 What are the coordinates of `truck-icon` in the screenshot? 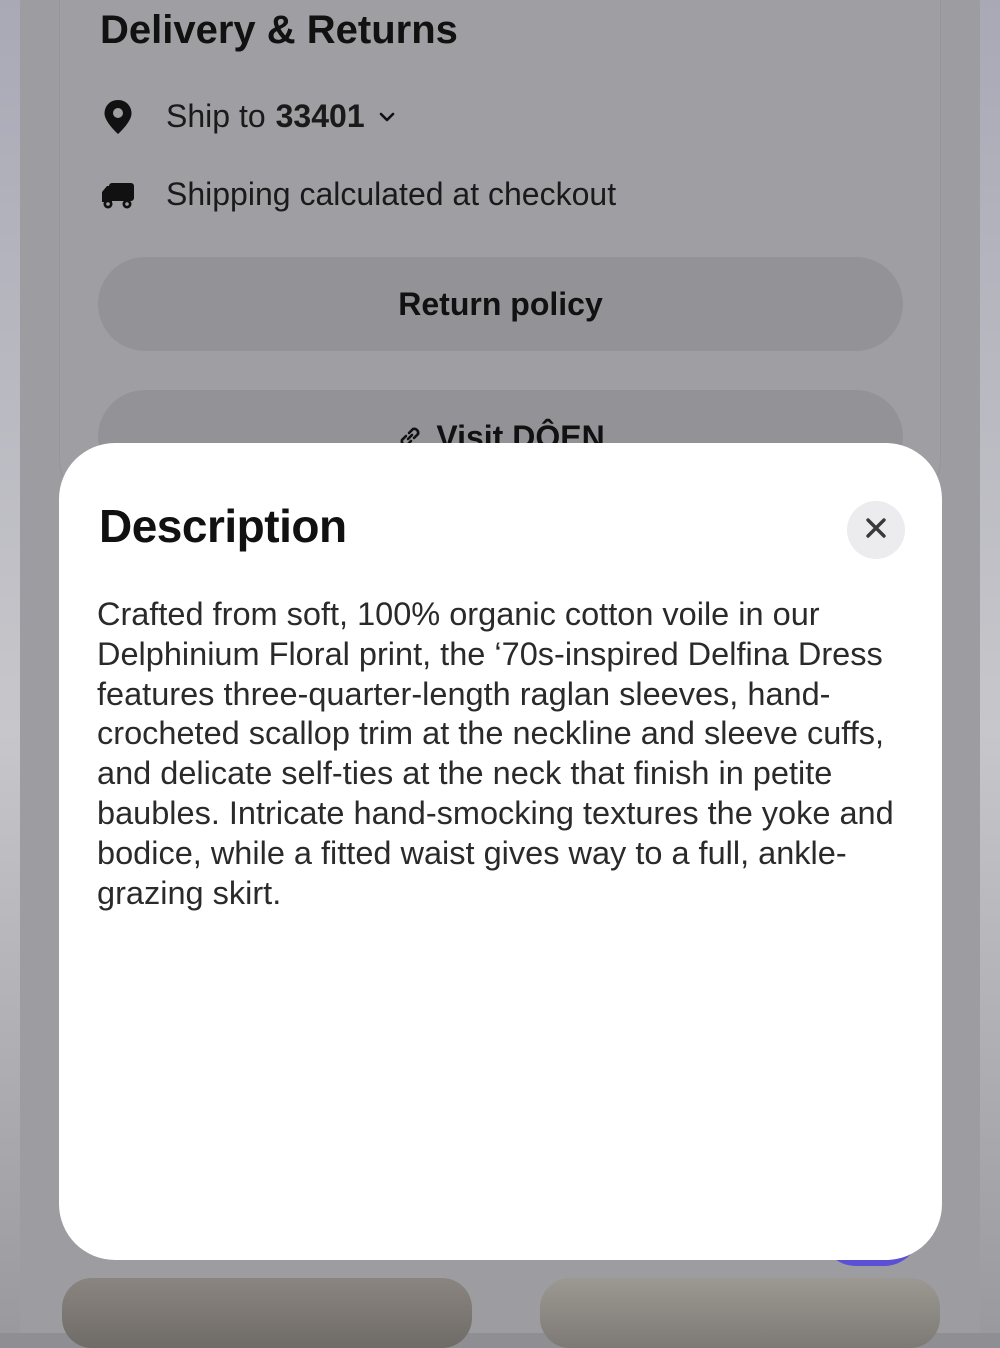 It's located at (118, 195).